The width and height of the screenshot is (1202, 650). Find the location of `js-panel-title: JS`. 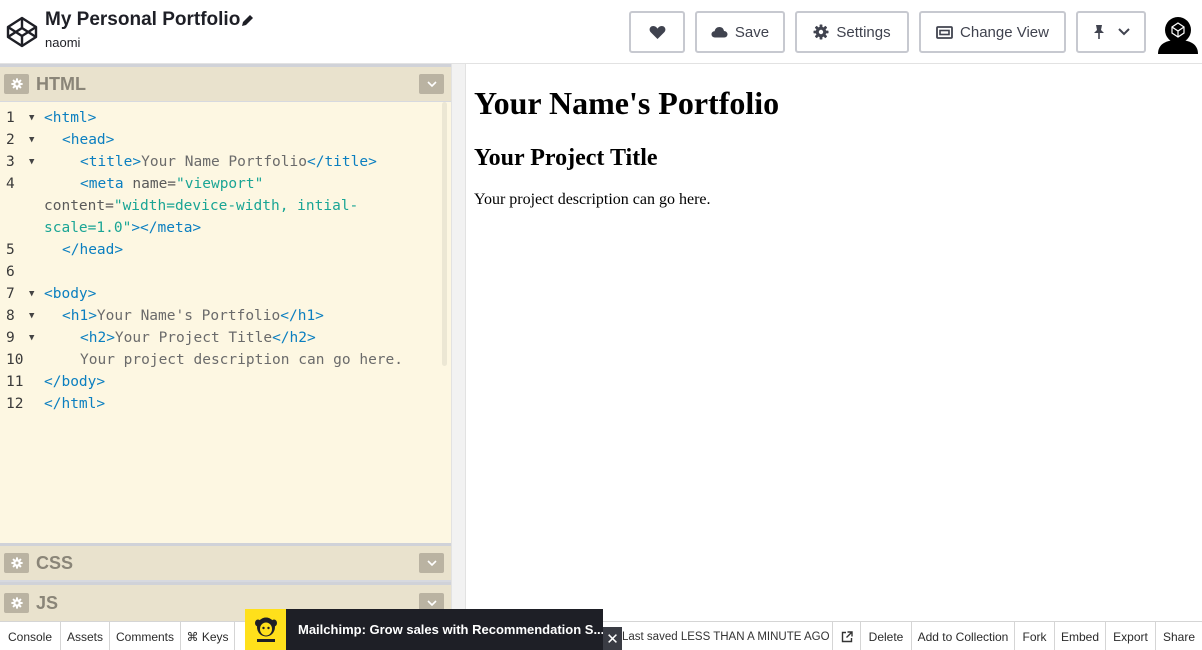

js-panel-title: JS is located at coordinates (47, 602).